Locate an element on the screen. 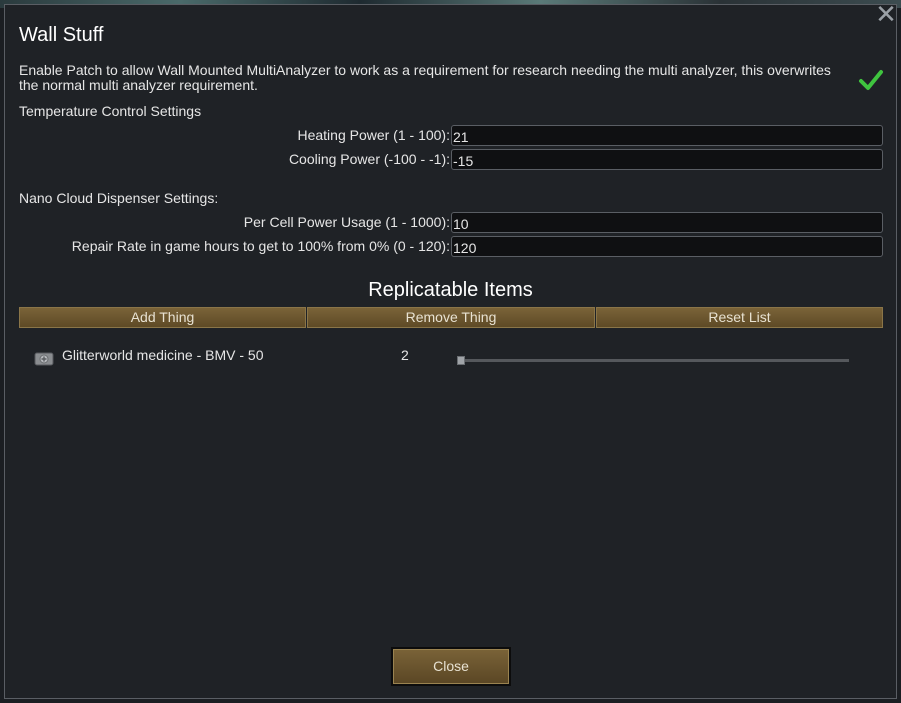 The width and height of the screenshot is (901, 703). cell-power-label: Per Cell Power Usage (1 - 1000): is located at coordinates (346, 222).